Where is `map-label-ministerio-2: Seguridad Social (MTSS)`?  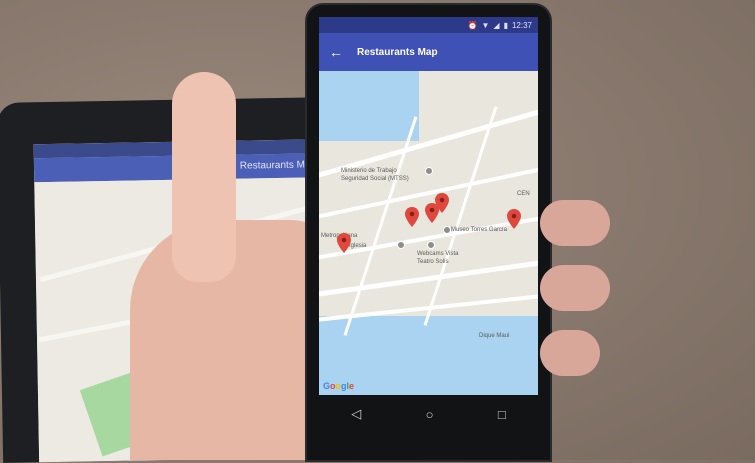 map-label-ministerio-2: Seguridad Social (MTSS) is located at coordinates (375, 179).